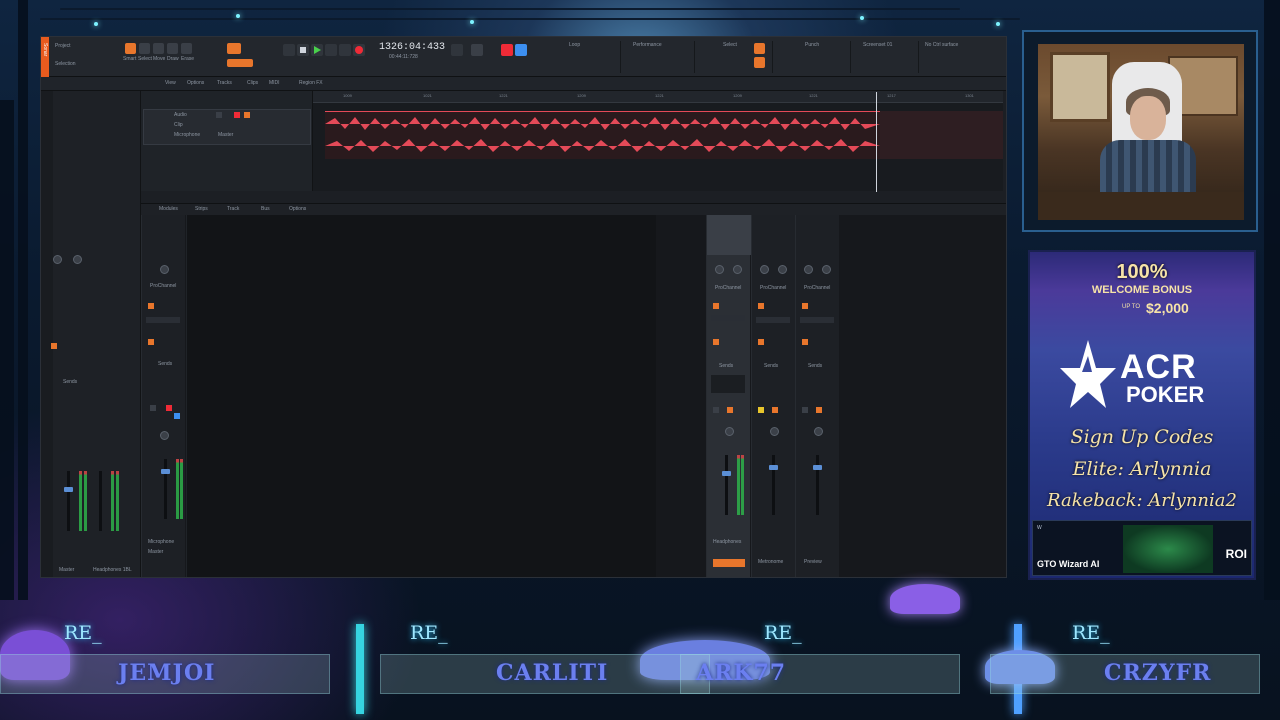 This screenshot has height=720, width=1280. What do you see at coordinates (252, 83) in the screenshot?
I see `menu-clips: Clips` at bounding box center [252, 83].